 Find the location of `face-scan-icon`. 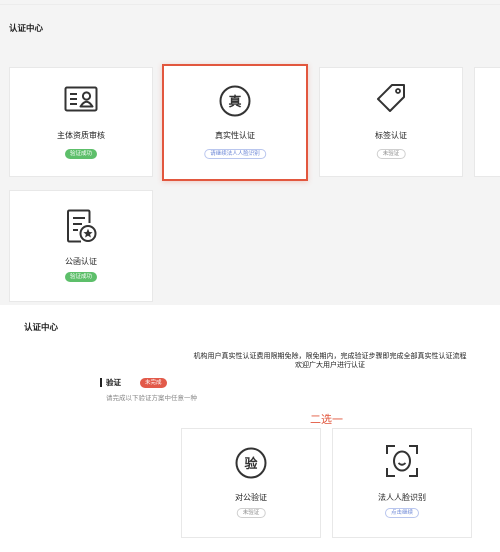

face-scan-icon is located at coordinates (402, 461).